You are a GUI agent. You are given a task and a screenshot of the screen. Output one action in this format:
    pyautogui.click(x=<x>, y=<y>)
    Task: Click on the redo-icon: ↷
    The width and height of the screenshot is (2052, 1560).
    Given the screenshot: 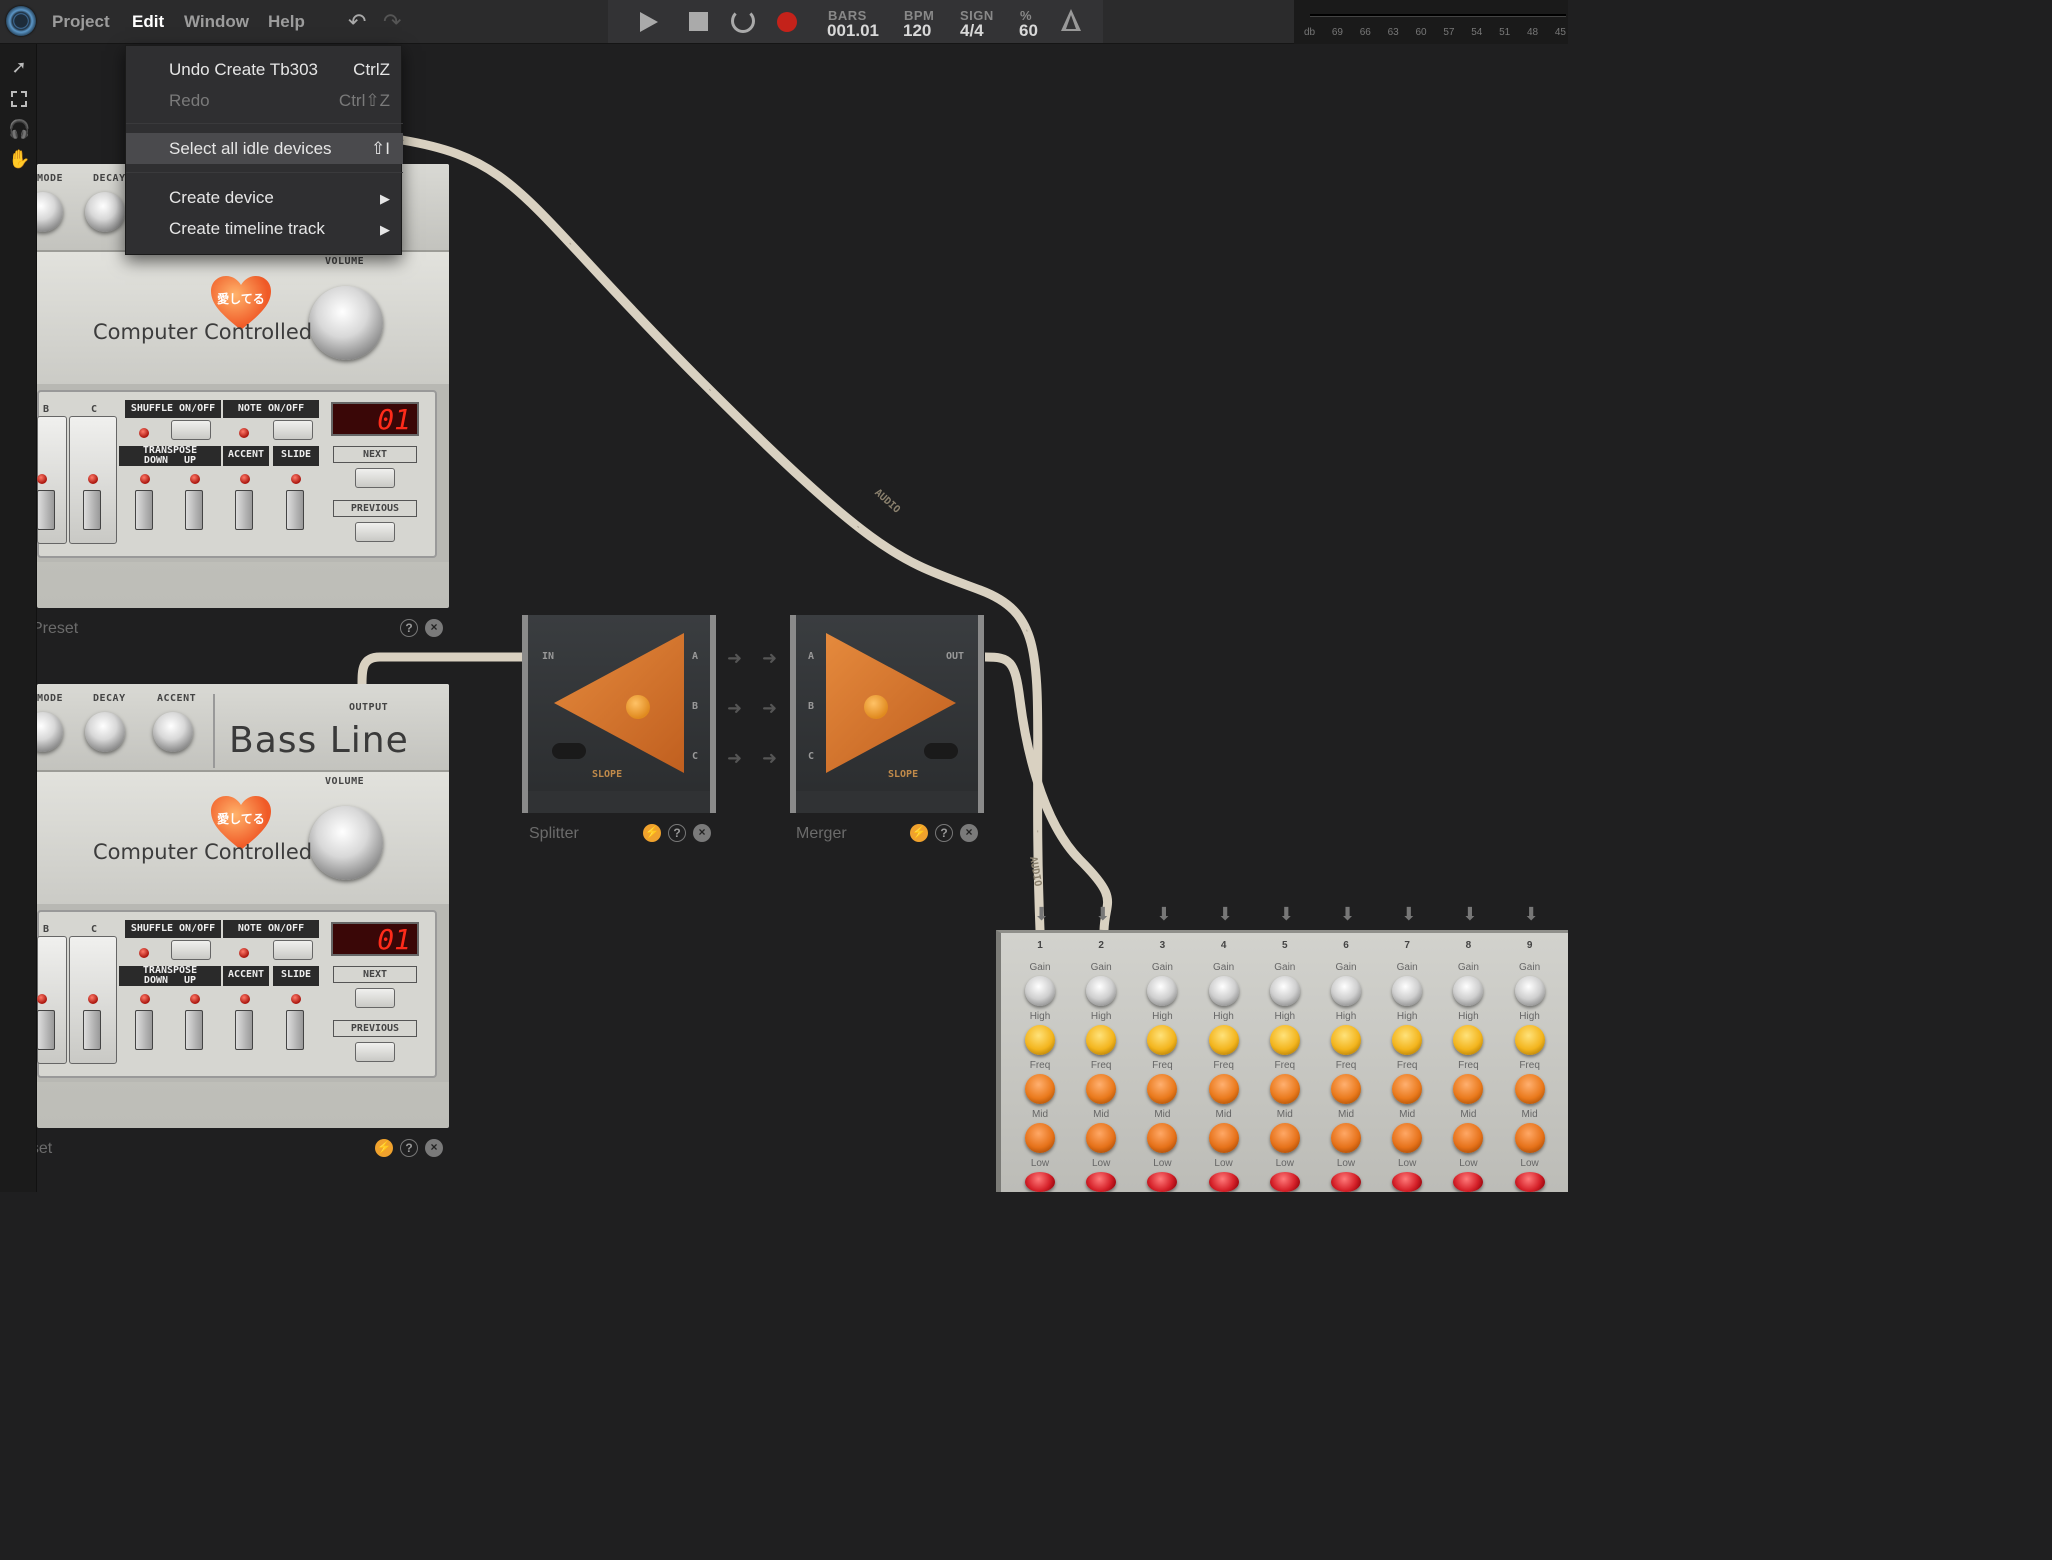 What is the action you would take?
    pyautogui.click(x=392, y=22)
    